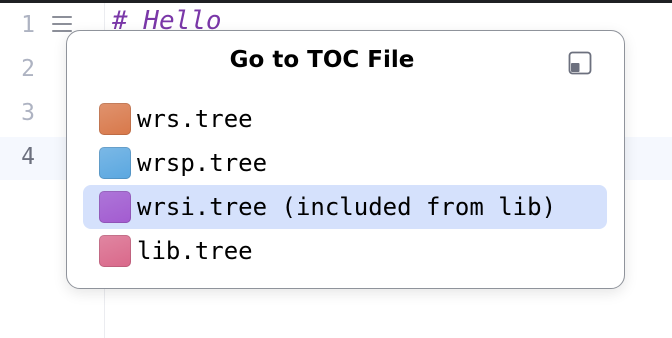 The height and width of the screenshot is (338, 672). Describe the element at coordinates (195, 251) in the screenshot. I see `file-label: lib.tree` at that location.